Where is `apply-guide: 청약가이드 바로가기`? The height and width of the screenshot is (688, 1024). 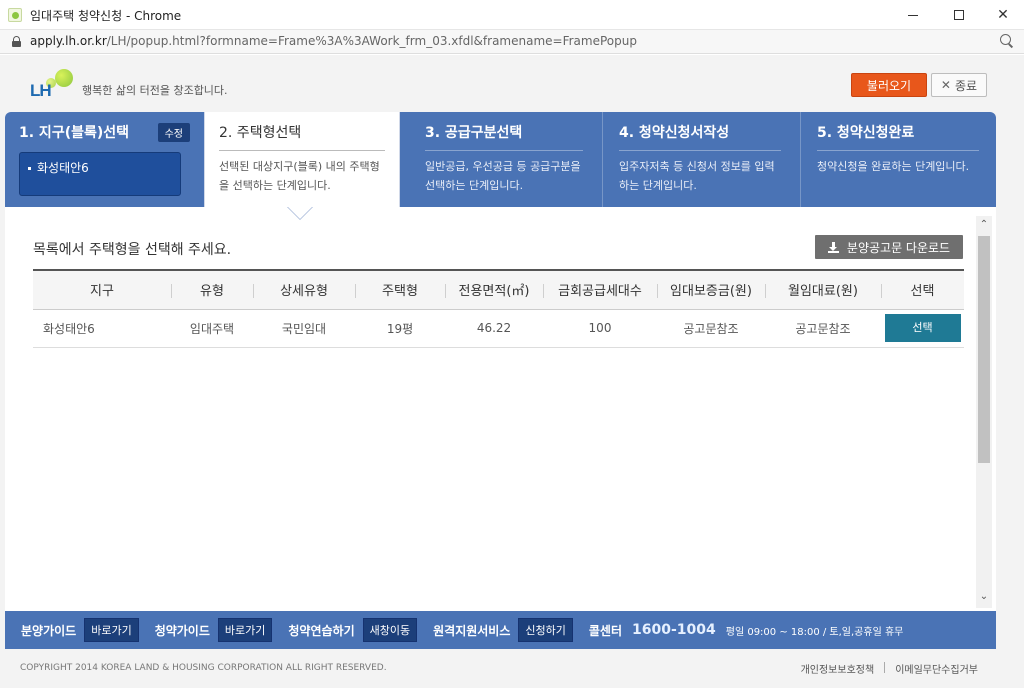 apply-guide: 청약가이드 바로가기 is located at coordinates (214, 630).